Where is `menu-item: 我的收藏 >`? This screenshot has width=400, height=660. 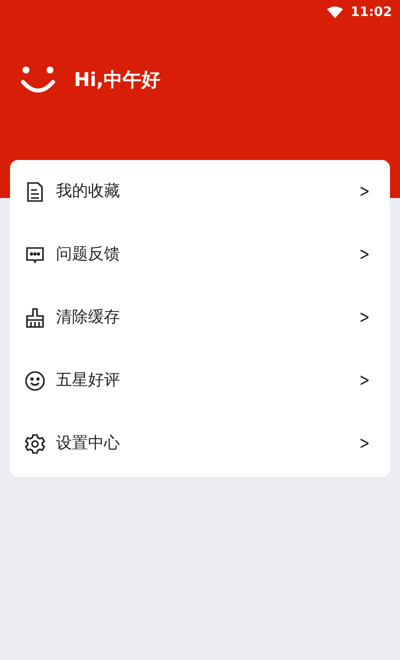
menu-item: 我的收藏 > is located at coordinates (200, 191).